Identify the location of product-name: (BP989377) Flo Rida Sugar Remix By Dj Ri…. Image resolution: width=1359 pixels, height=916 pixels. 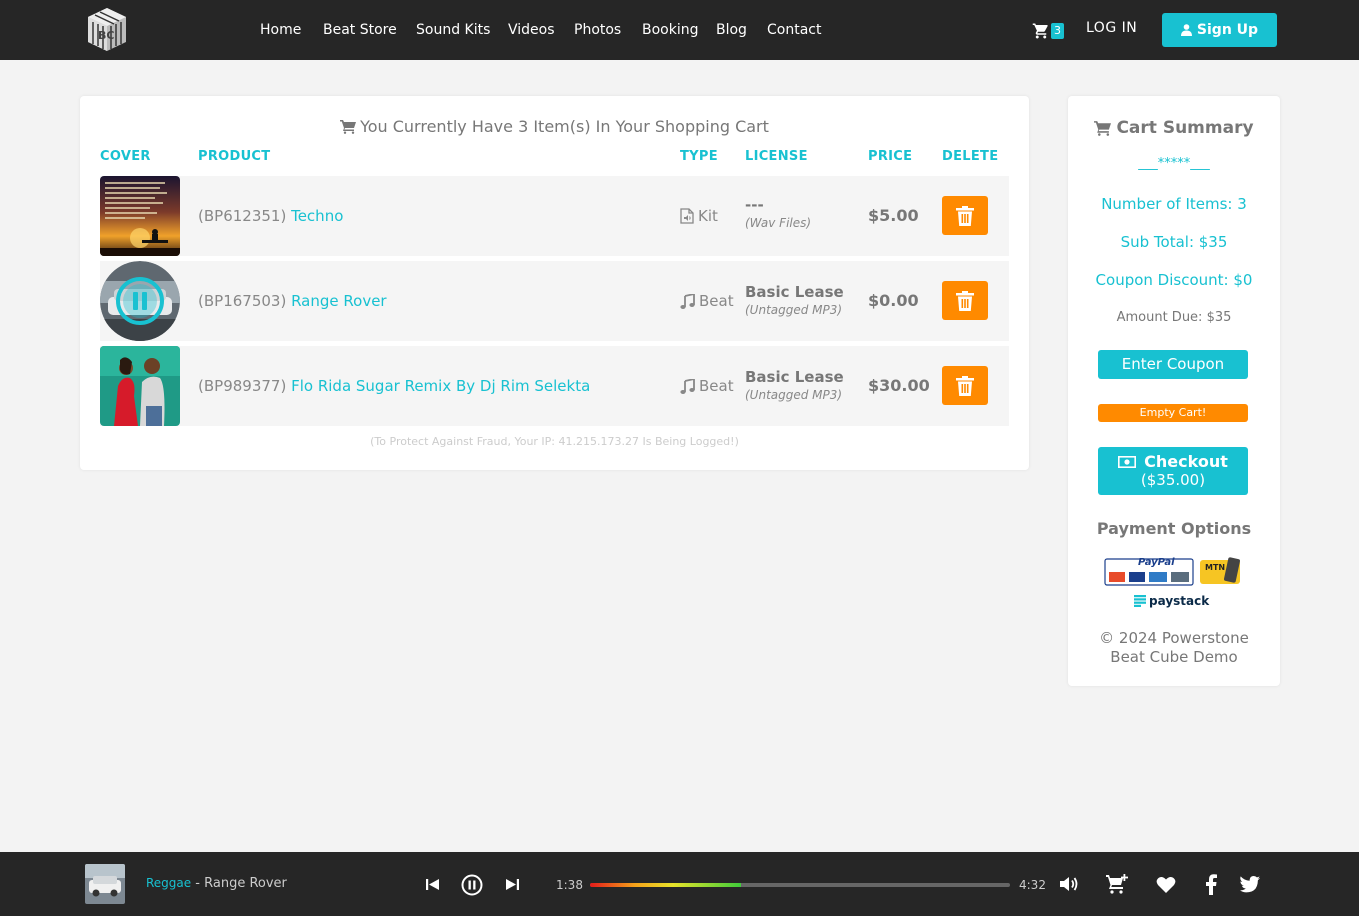
(394, 386).